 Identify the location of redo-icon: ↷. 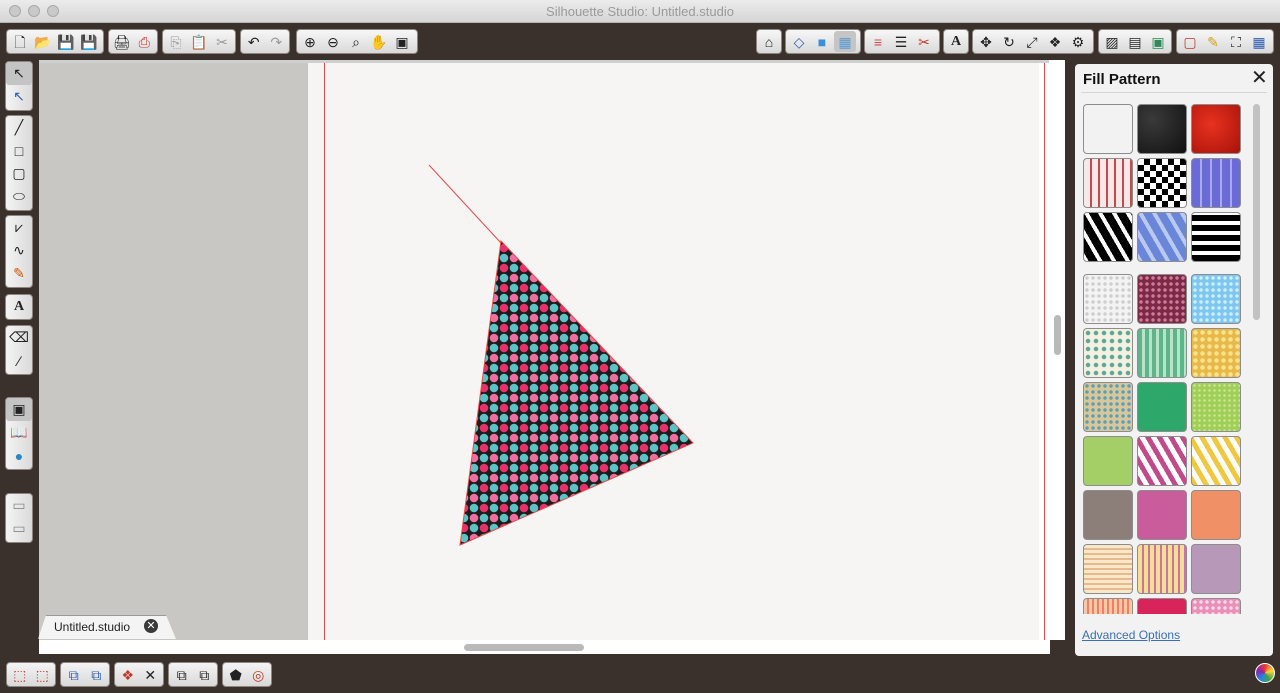
(277, 41).